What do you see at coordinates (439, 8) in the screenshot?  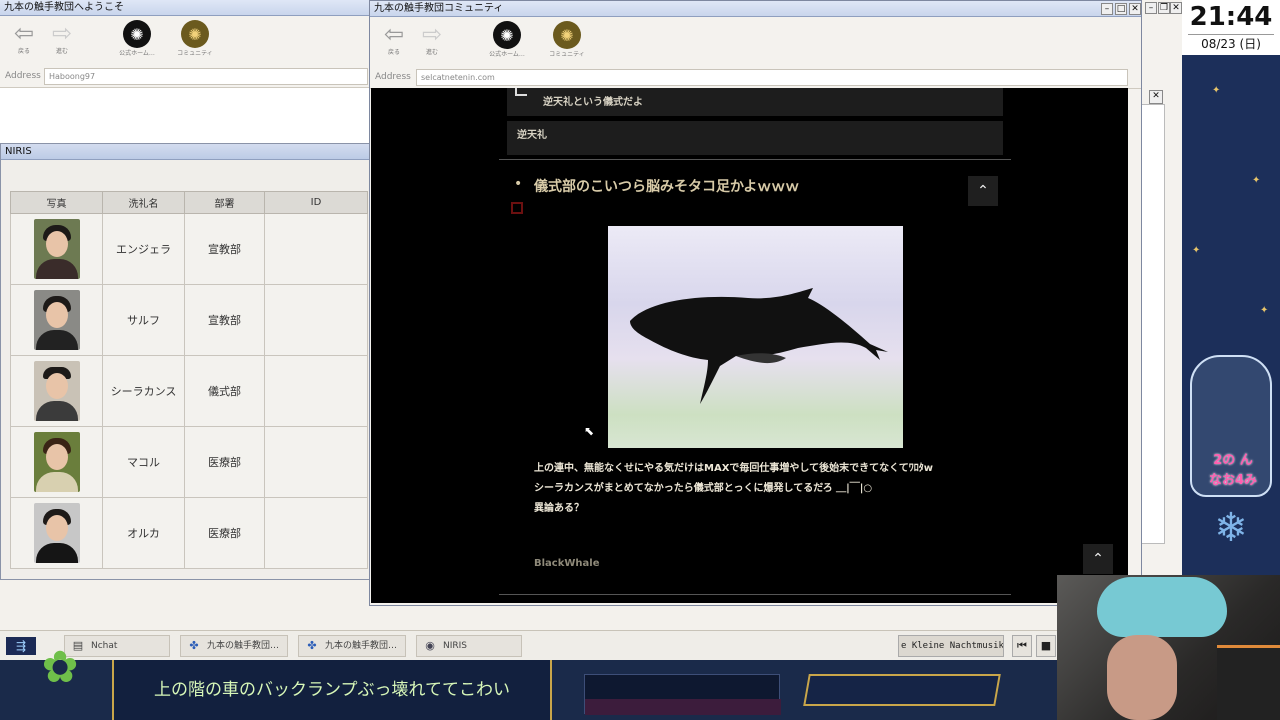 I see `community-title: 九本の触手教団コミュニティ` at bounding box center [439, 8].